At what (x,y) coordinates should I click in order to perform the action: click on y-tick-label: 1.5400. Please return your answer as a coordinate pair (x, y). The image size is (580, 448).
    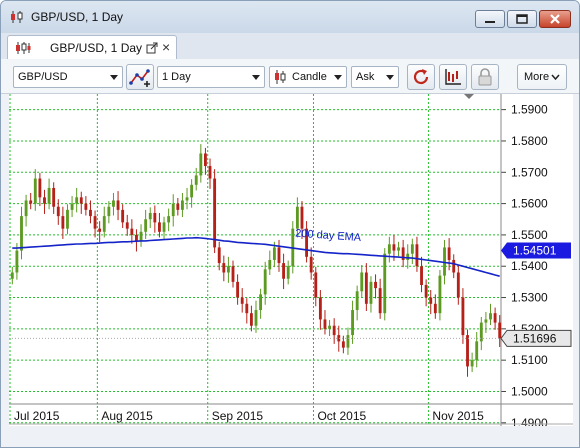
    Looking at the image, I should click on (529, 266).